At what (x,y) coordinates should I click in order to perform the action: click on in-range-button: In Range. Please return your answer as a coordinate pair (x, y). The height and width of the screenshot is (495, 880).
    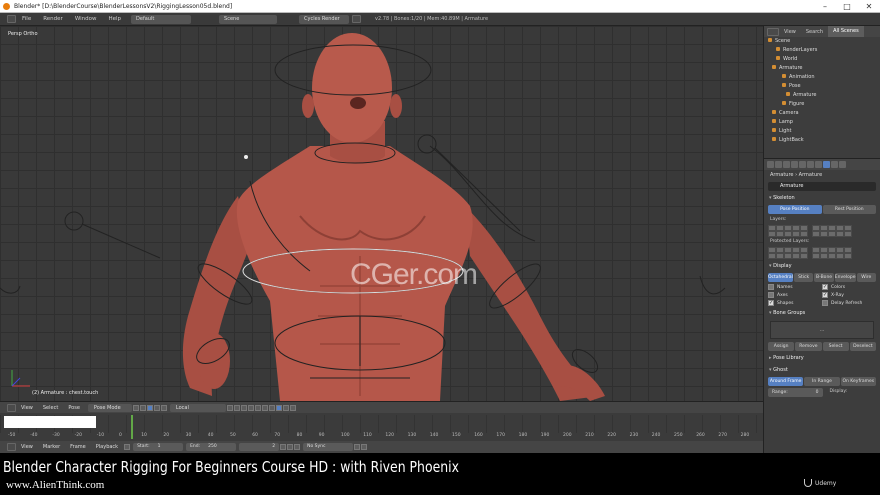
    Looking at the image, I should click on (822, 381).